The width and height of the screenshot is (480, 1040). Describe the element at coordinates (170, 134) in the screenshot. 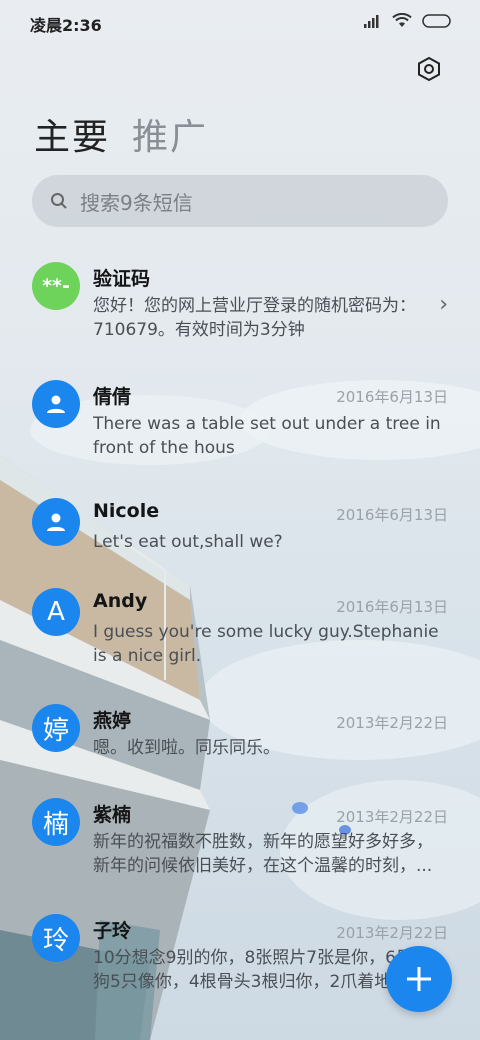

I see `tab-promotions: 推广` at that location.